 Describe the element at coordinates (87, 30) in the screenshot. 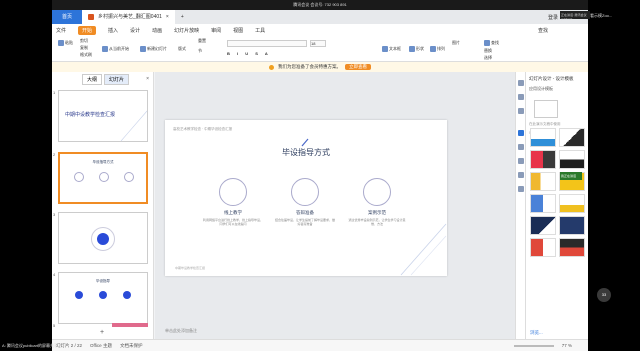

I see `menu-start: 开始` at that location.